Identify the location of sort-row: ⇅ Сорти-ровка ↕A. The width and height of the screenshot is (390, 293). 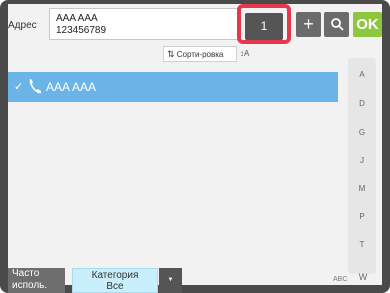
(213, 55).